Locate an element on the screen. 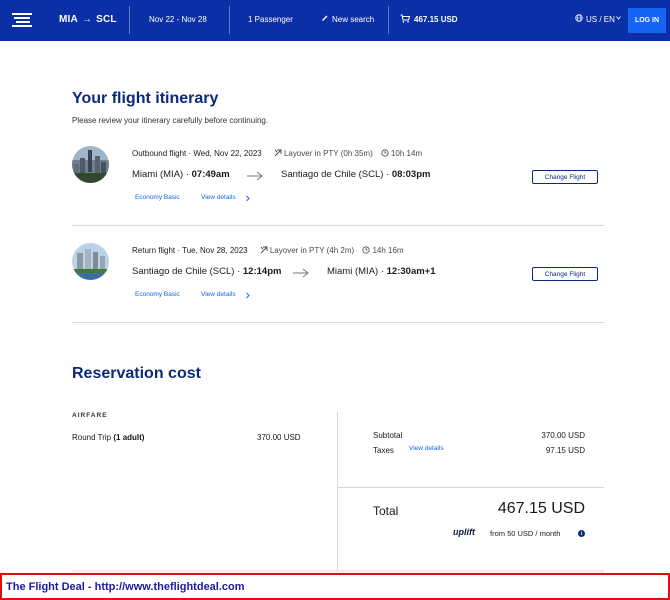 The width and height of the screenshot is (670, 600). reservation-cost-title: Reservation cost is located at coordinates (136, 373).